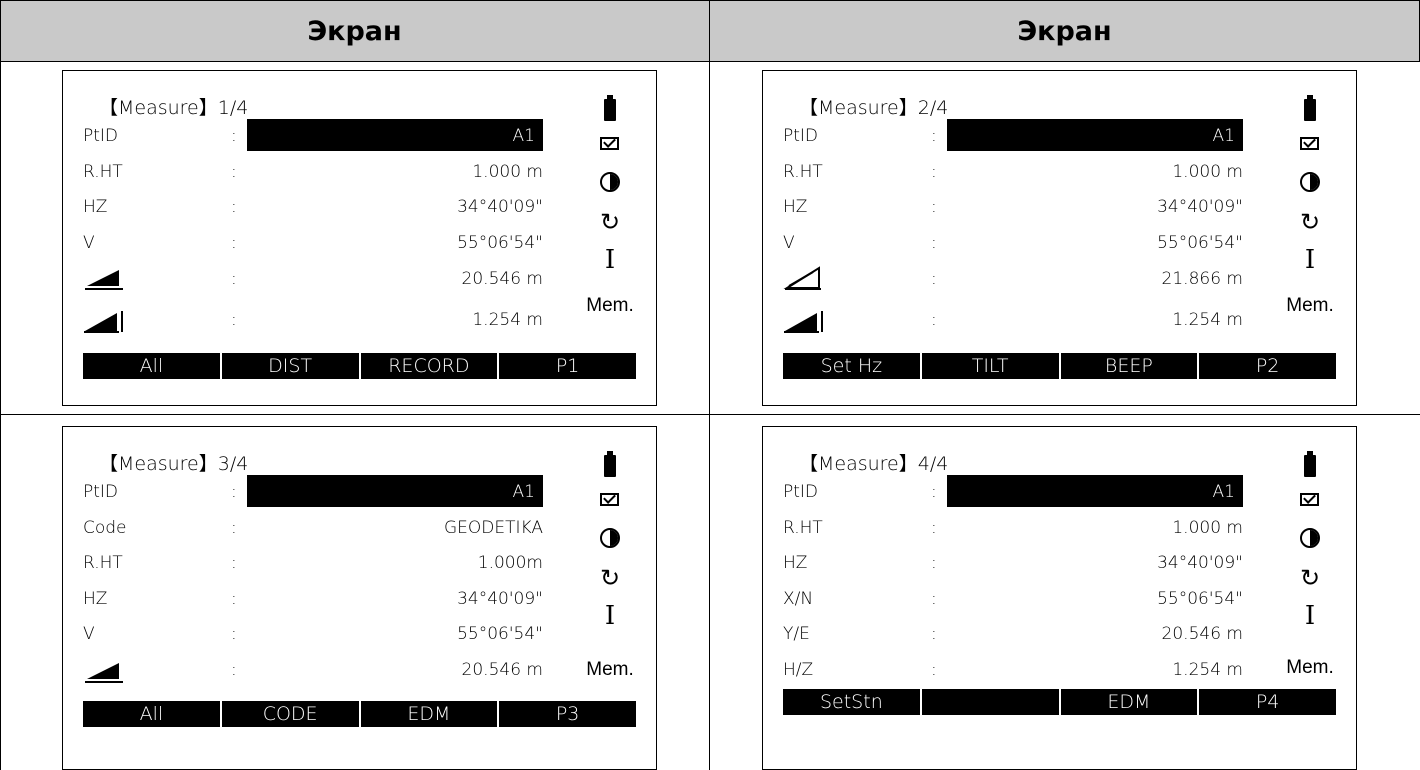 Image resolution: width=1420 pixels, height=770 pixels. Describe the element at coordinates (313, 281) in the screenshot. I see `measure-row: : 20.546 m` at that location.